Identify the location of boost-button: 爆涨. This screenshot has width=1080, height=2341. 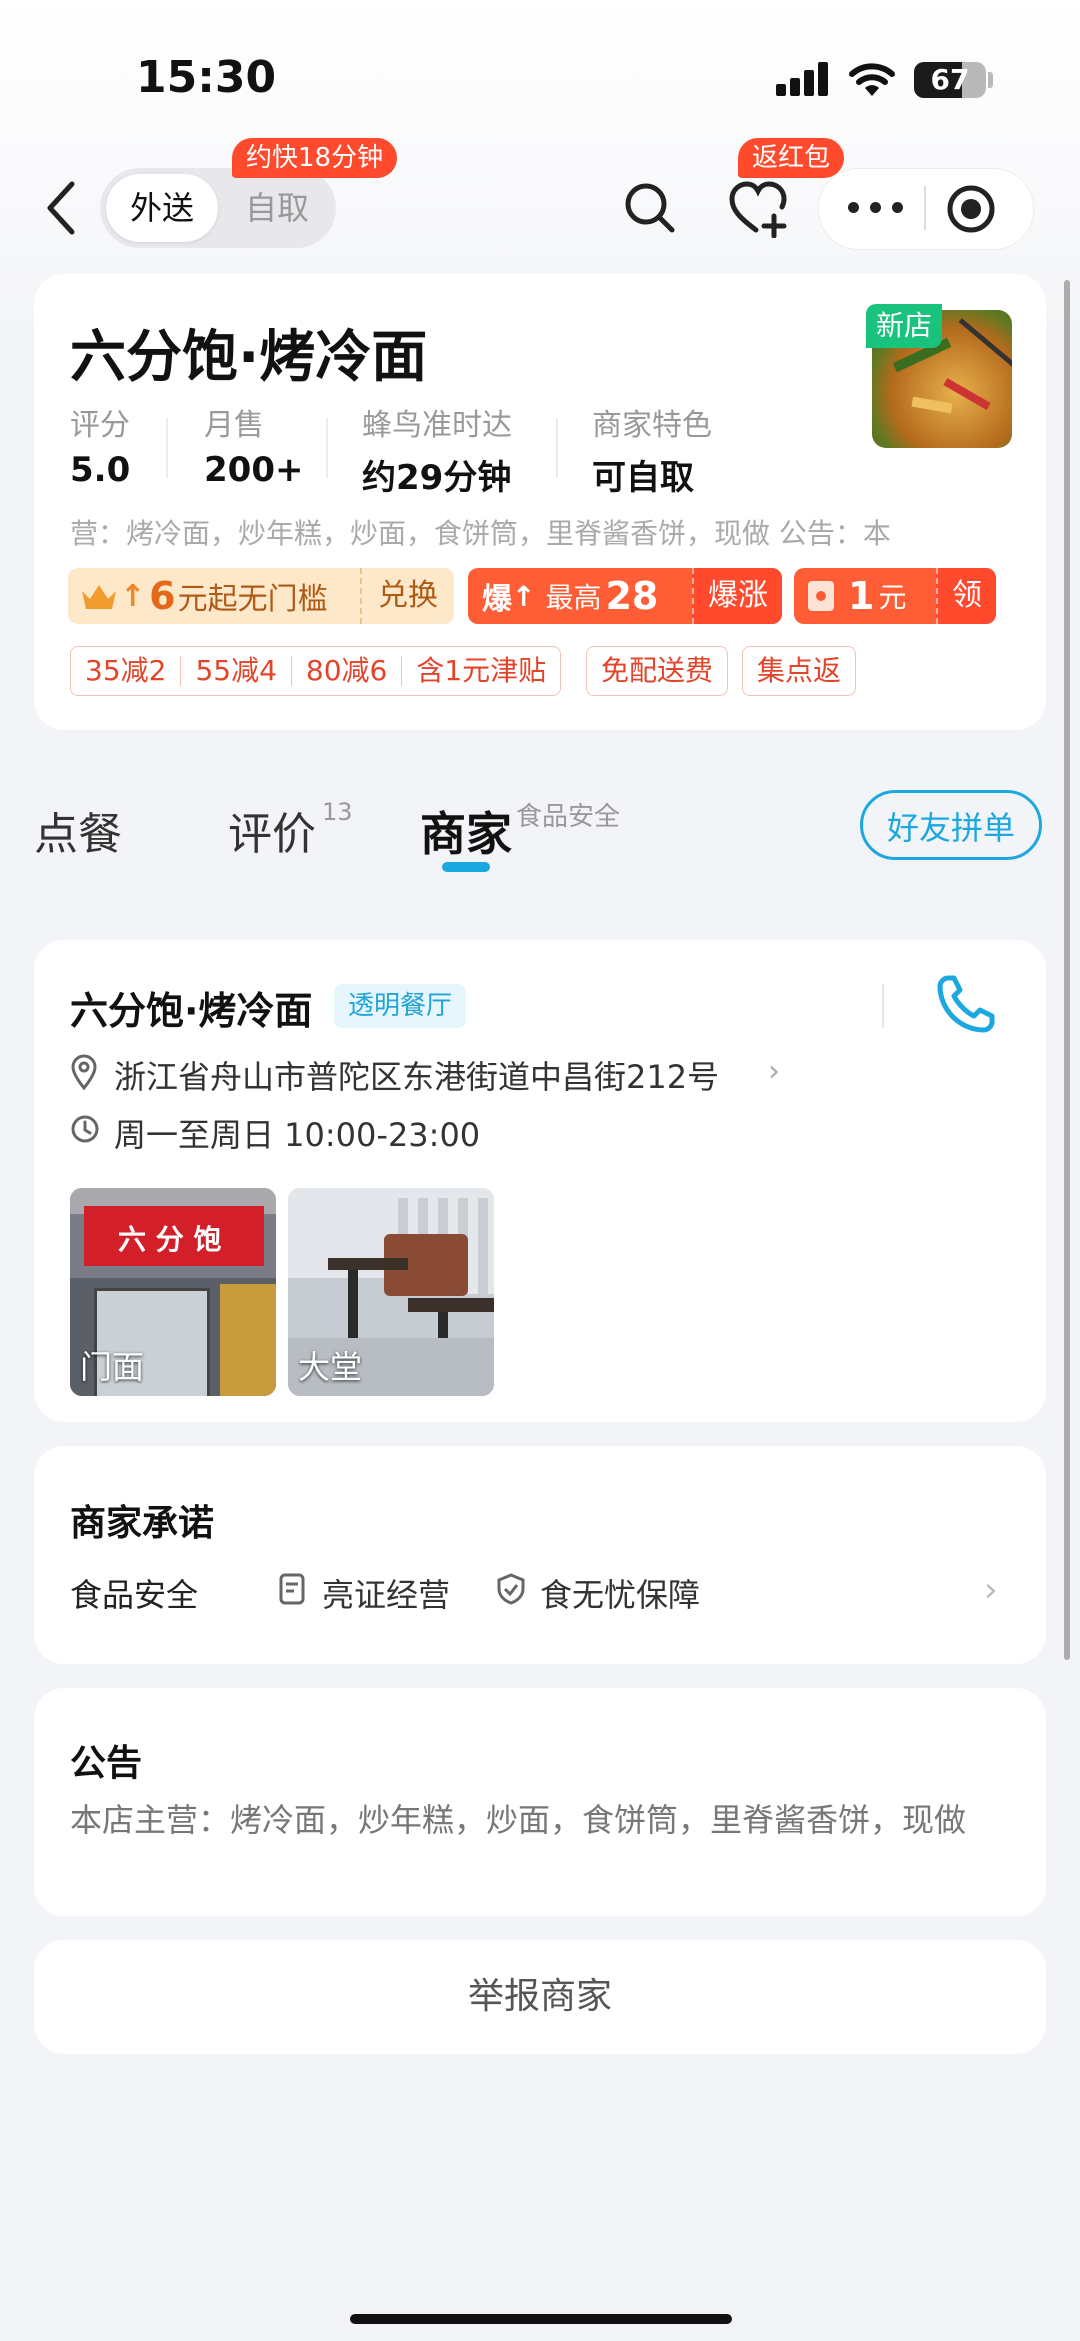
(737, 596).